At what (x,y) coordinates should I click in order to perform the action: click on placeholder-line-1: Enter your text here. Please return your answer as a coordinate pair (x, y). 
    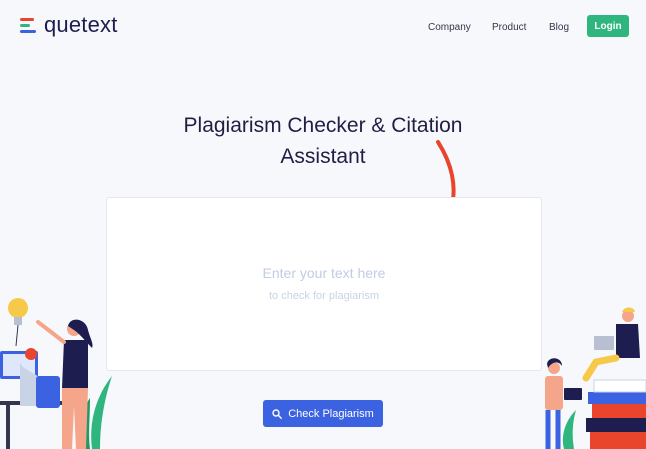
    Looking at the image, I should click on (324, 273).